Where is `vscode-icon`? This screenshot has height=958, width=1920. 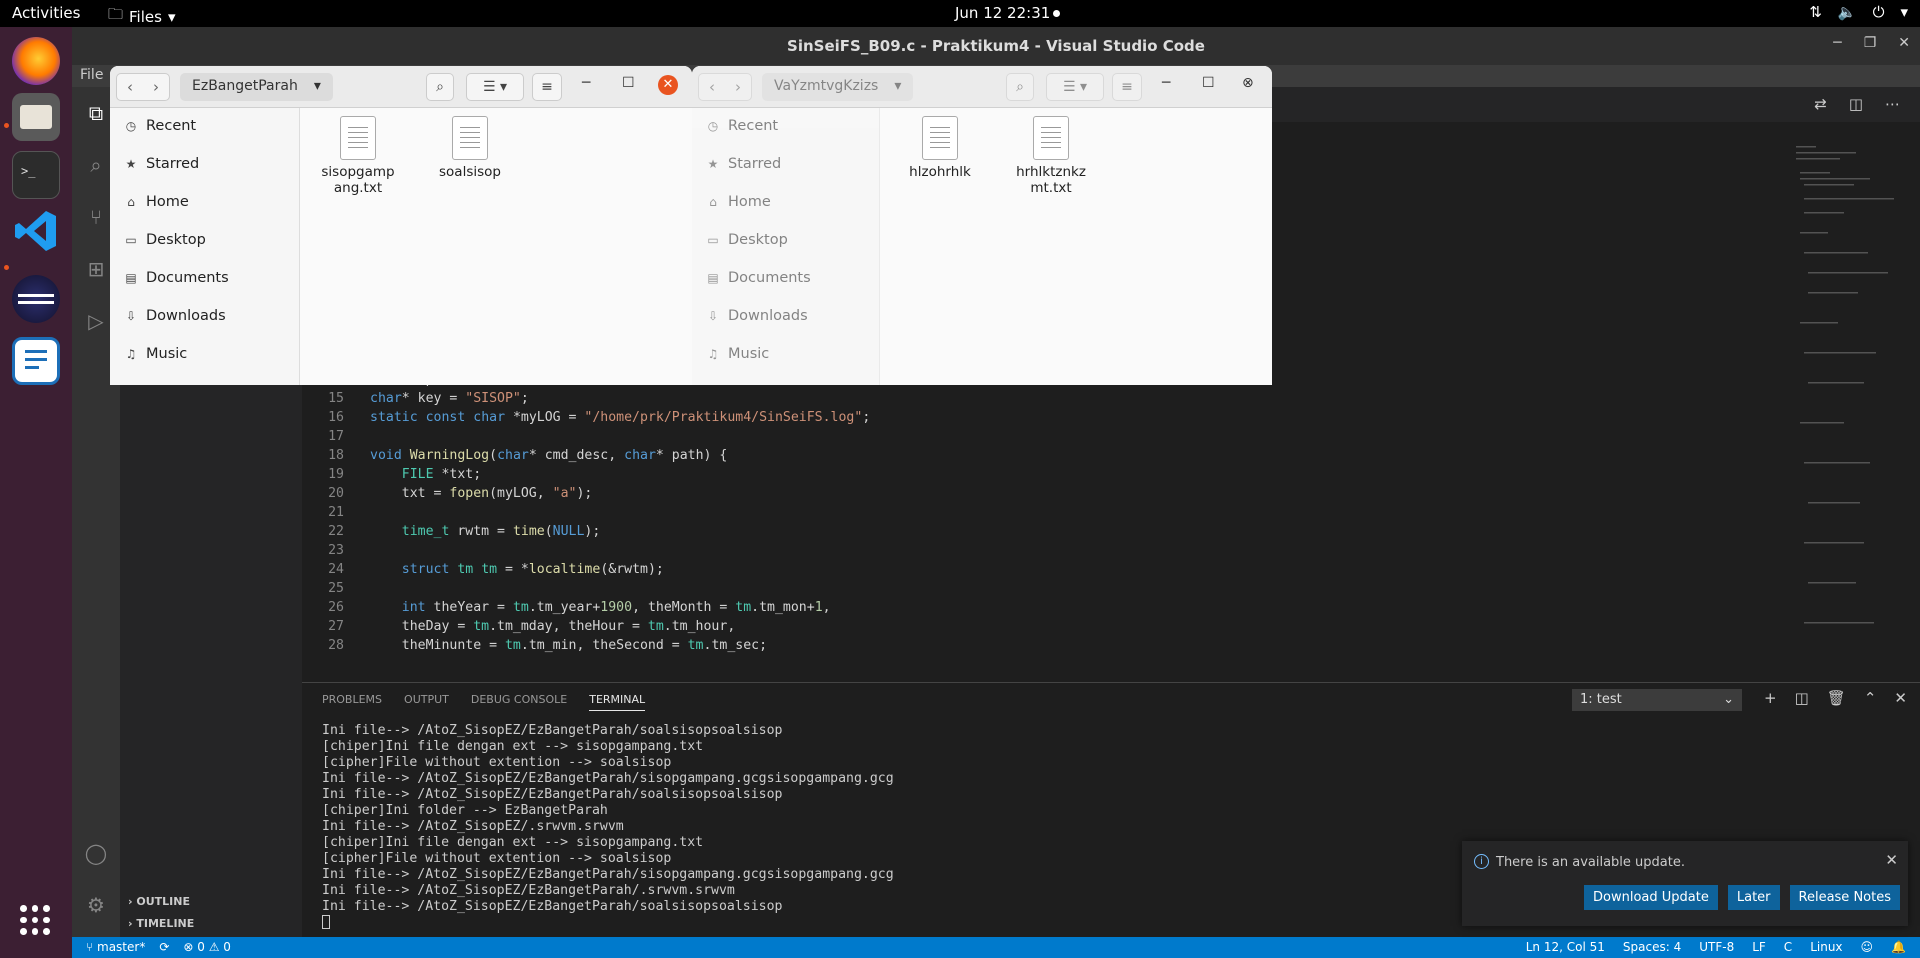 vscode-icon is located at coordinates (36, 231).